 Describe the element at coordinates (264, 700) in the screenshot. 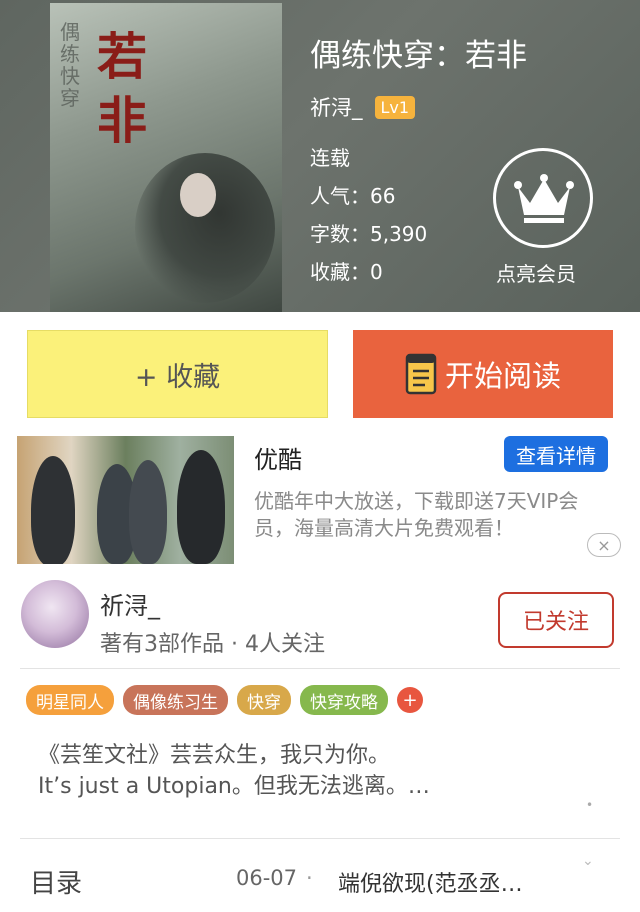

I see `tag-item: 快穿` at that location.